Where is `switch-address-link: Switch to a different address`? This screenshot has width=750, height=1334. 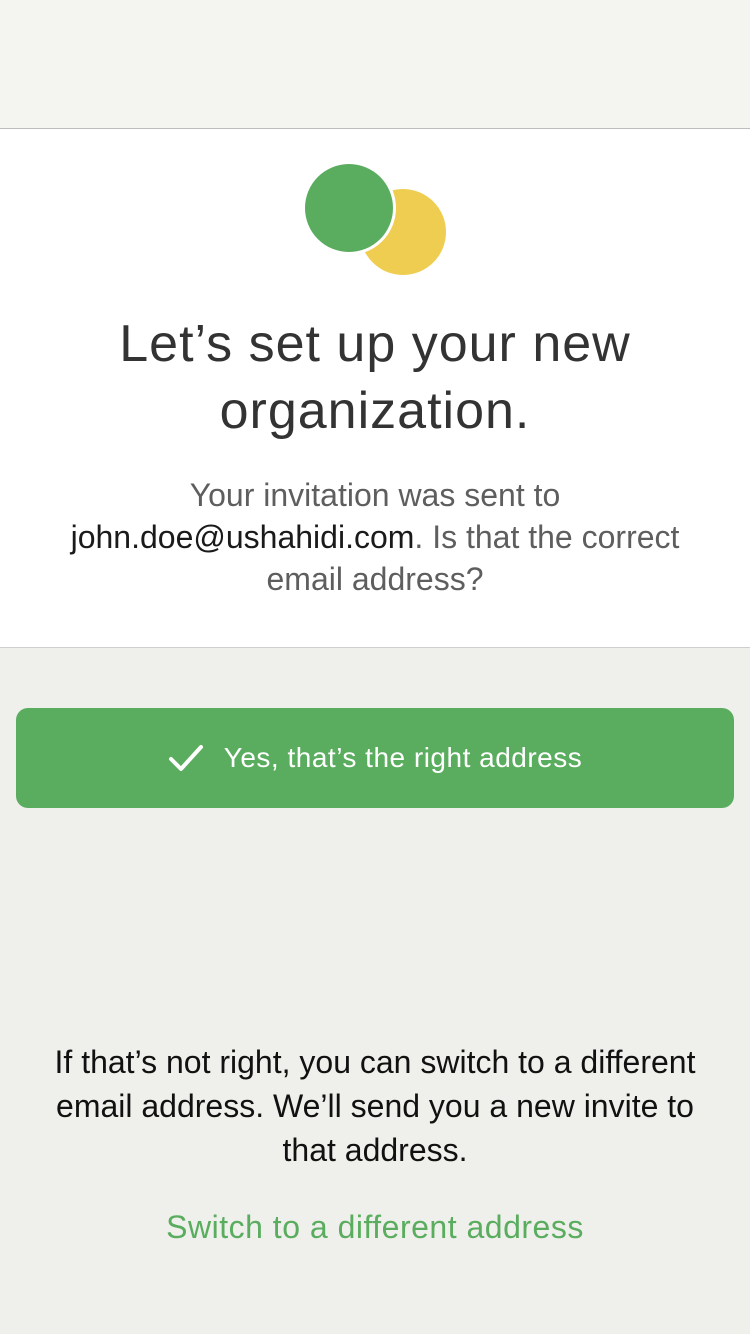 switch-address-link: Switch to a different address is located at coordinates (375, 1227).